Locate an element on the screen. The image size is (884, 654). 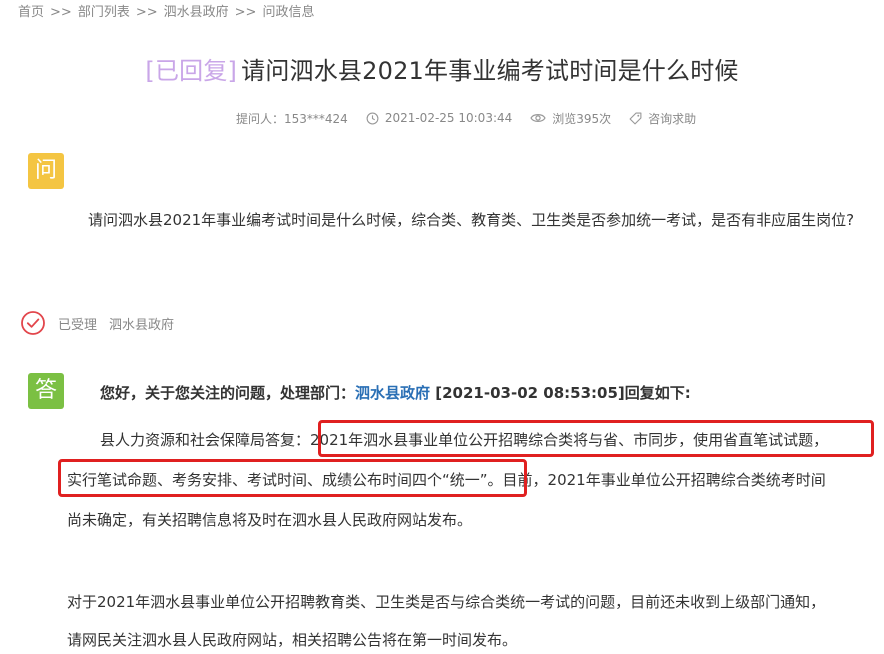
clock-icon is located at coordinates (372, 118).